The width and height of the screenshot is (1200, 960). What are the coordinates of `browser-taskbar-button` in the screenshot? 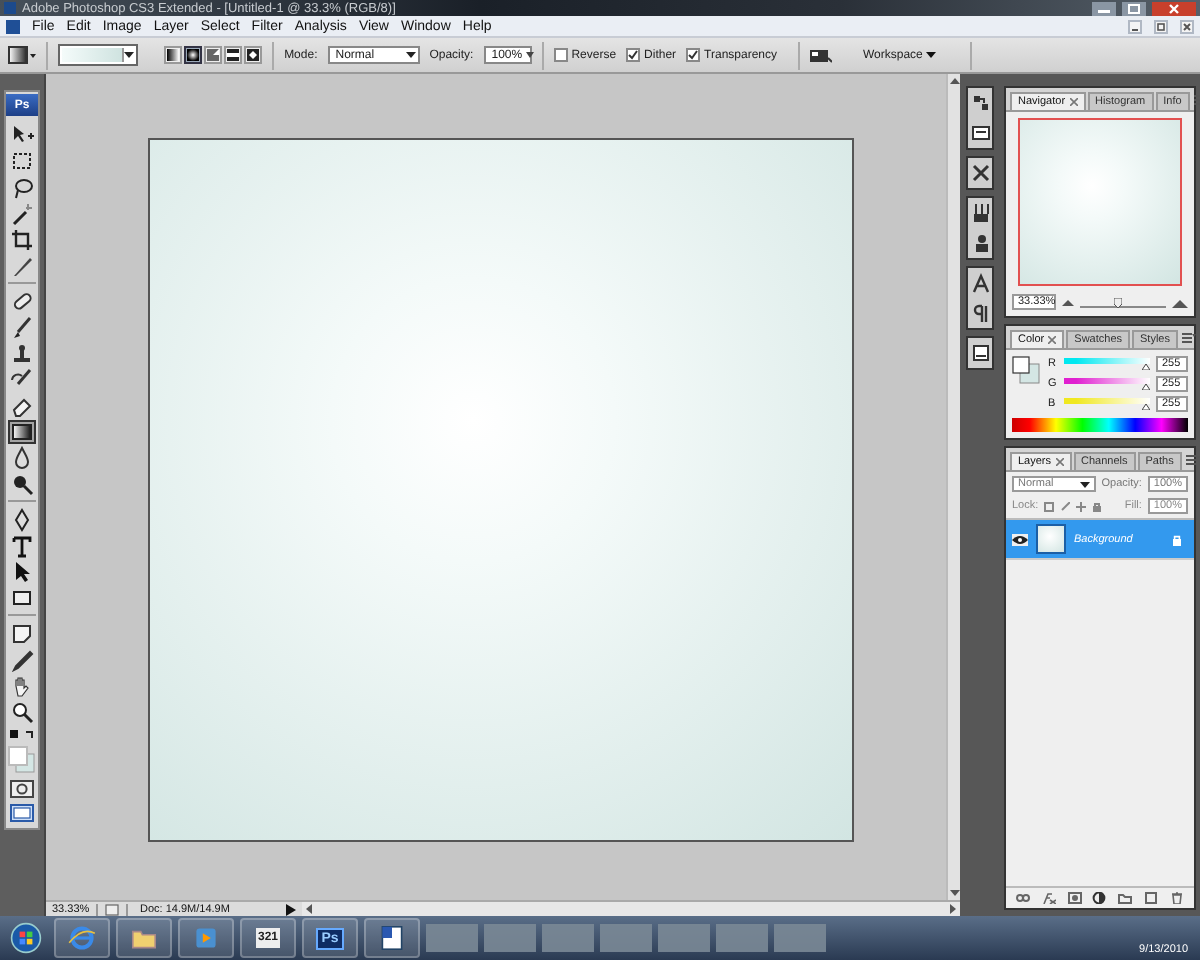 It's located at (82, 938).